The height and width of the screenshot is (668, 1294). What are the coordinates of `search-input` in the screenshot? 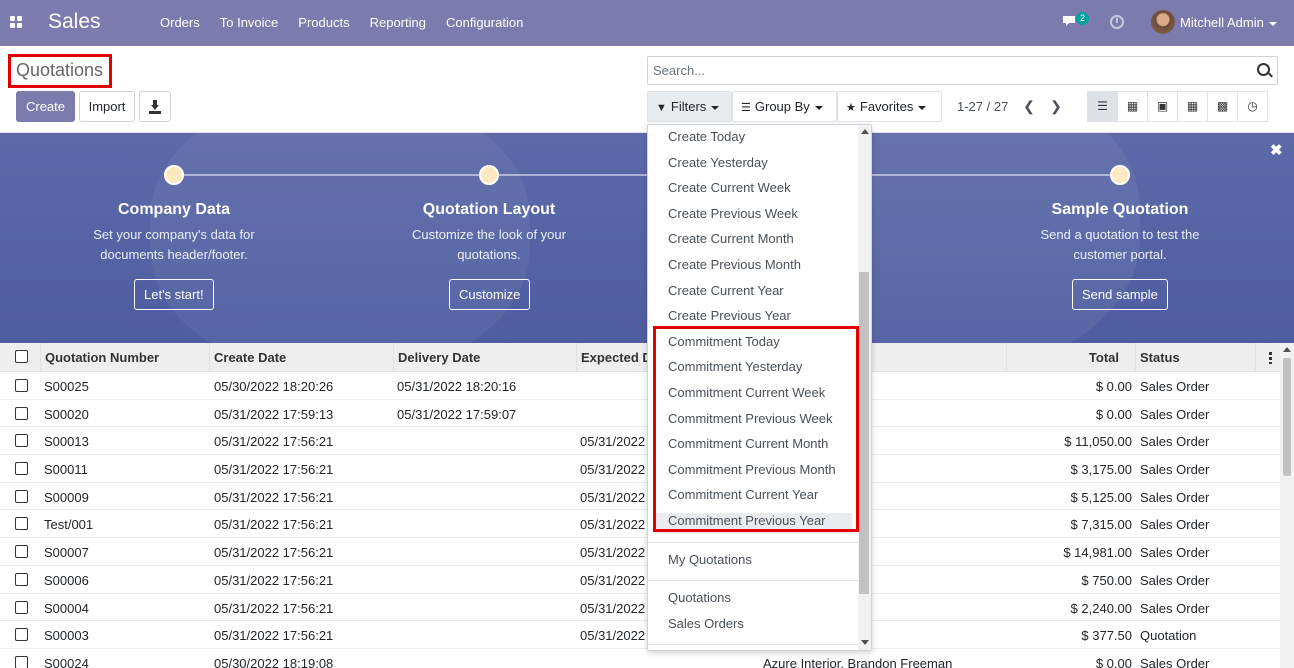 It's located at (943, 70).